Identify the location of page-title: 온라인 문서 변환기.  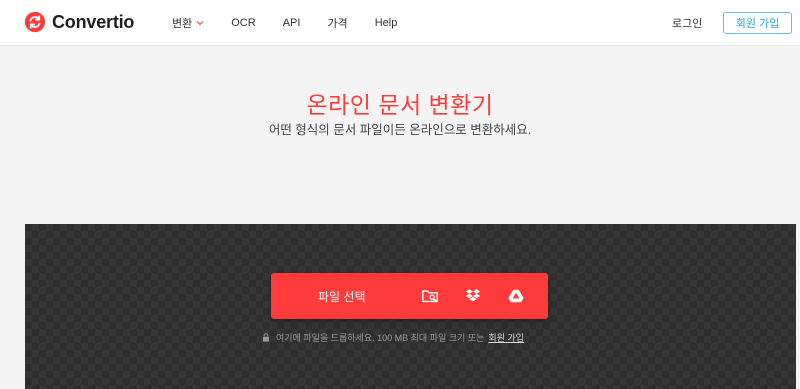
(400, 105).